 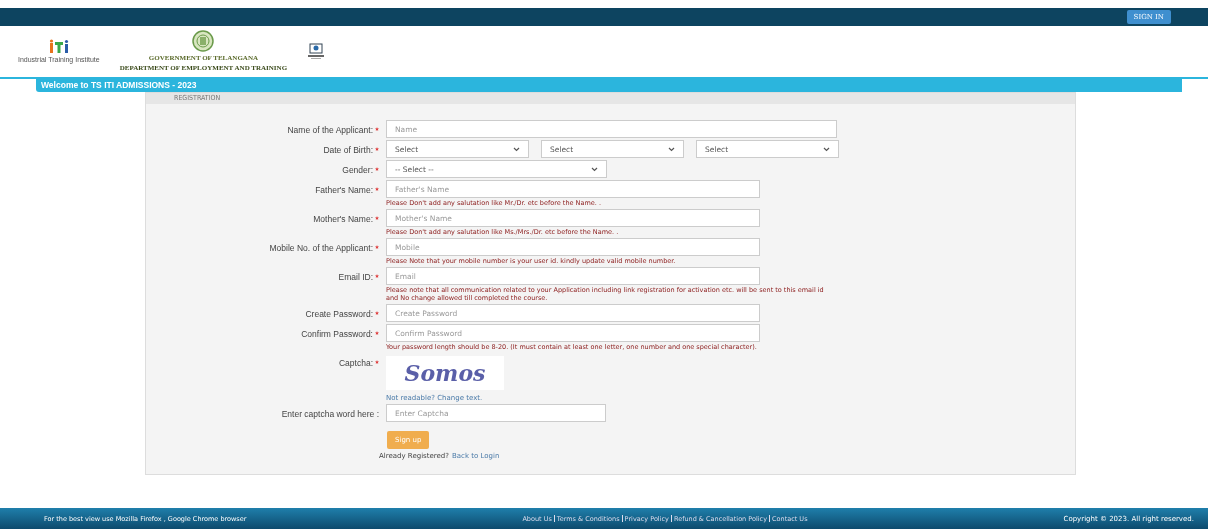 I want to click on field-label: Mother's Name:, so click(x=343, y=220).